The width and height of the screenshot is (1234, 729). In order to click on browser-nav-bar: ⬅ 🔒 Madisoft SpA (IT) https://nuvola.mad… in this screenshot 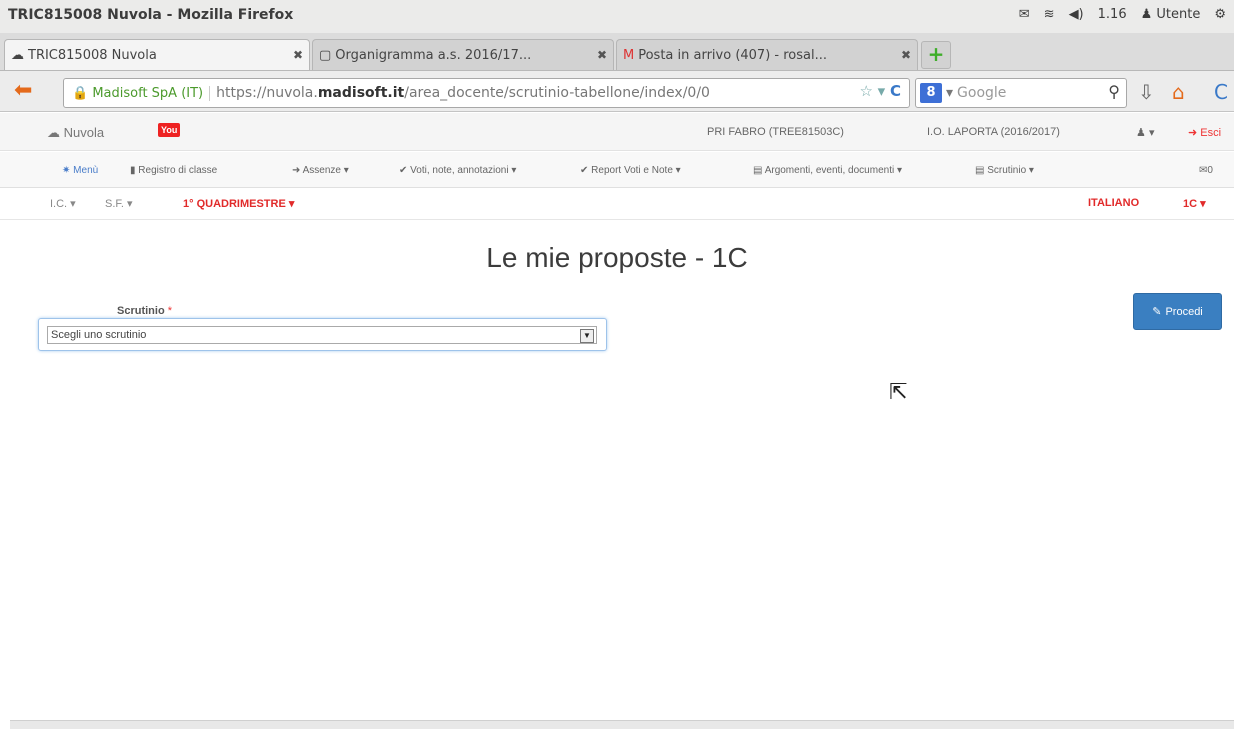, I will do `click(617, 91)`.